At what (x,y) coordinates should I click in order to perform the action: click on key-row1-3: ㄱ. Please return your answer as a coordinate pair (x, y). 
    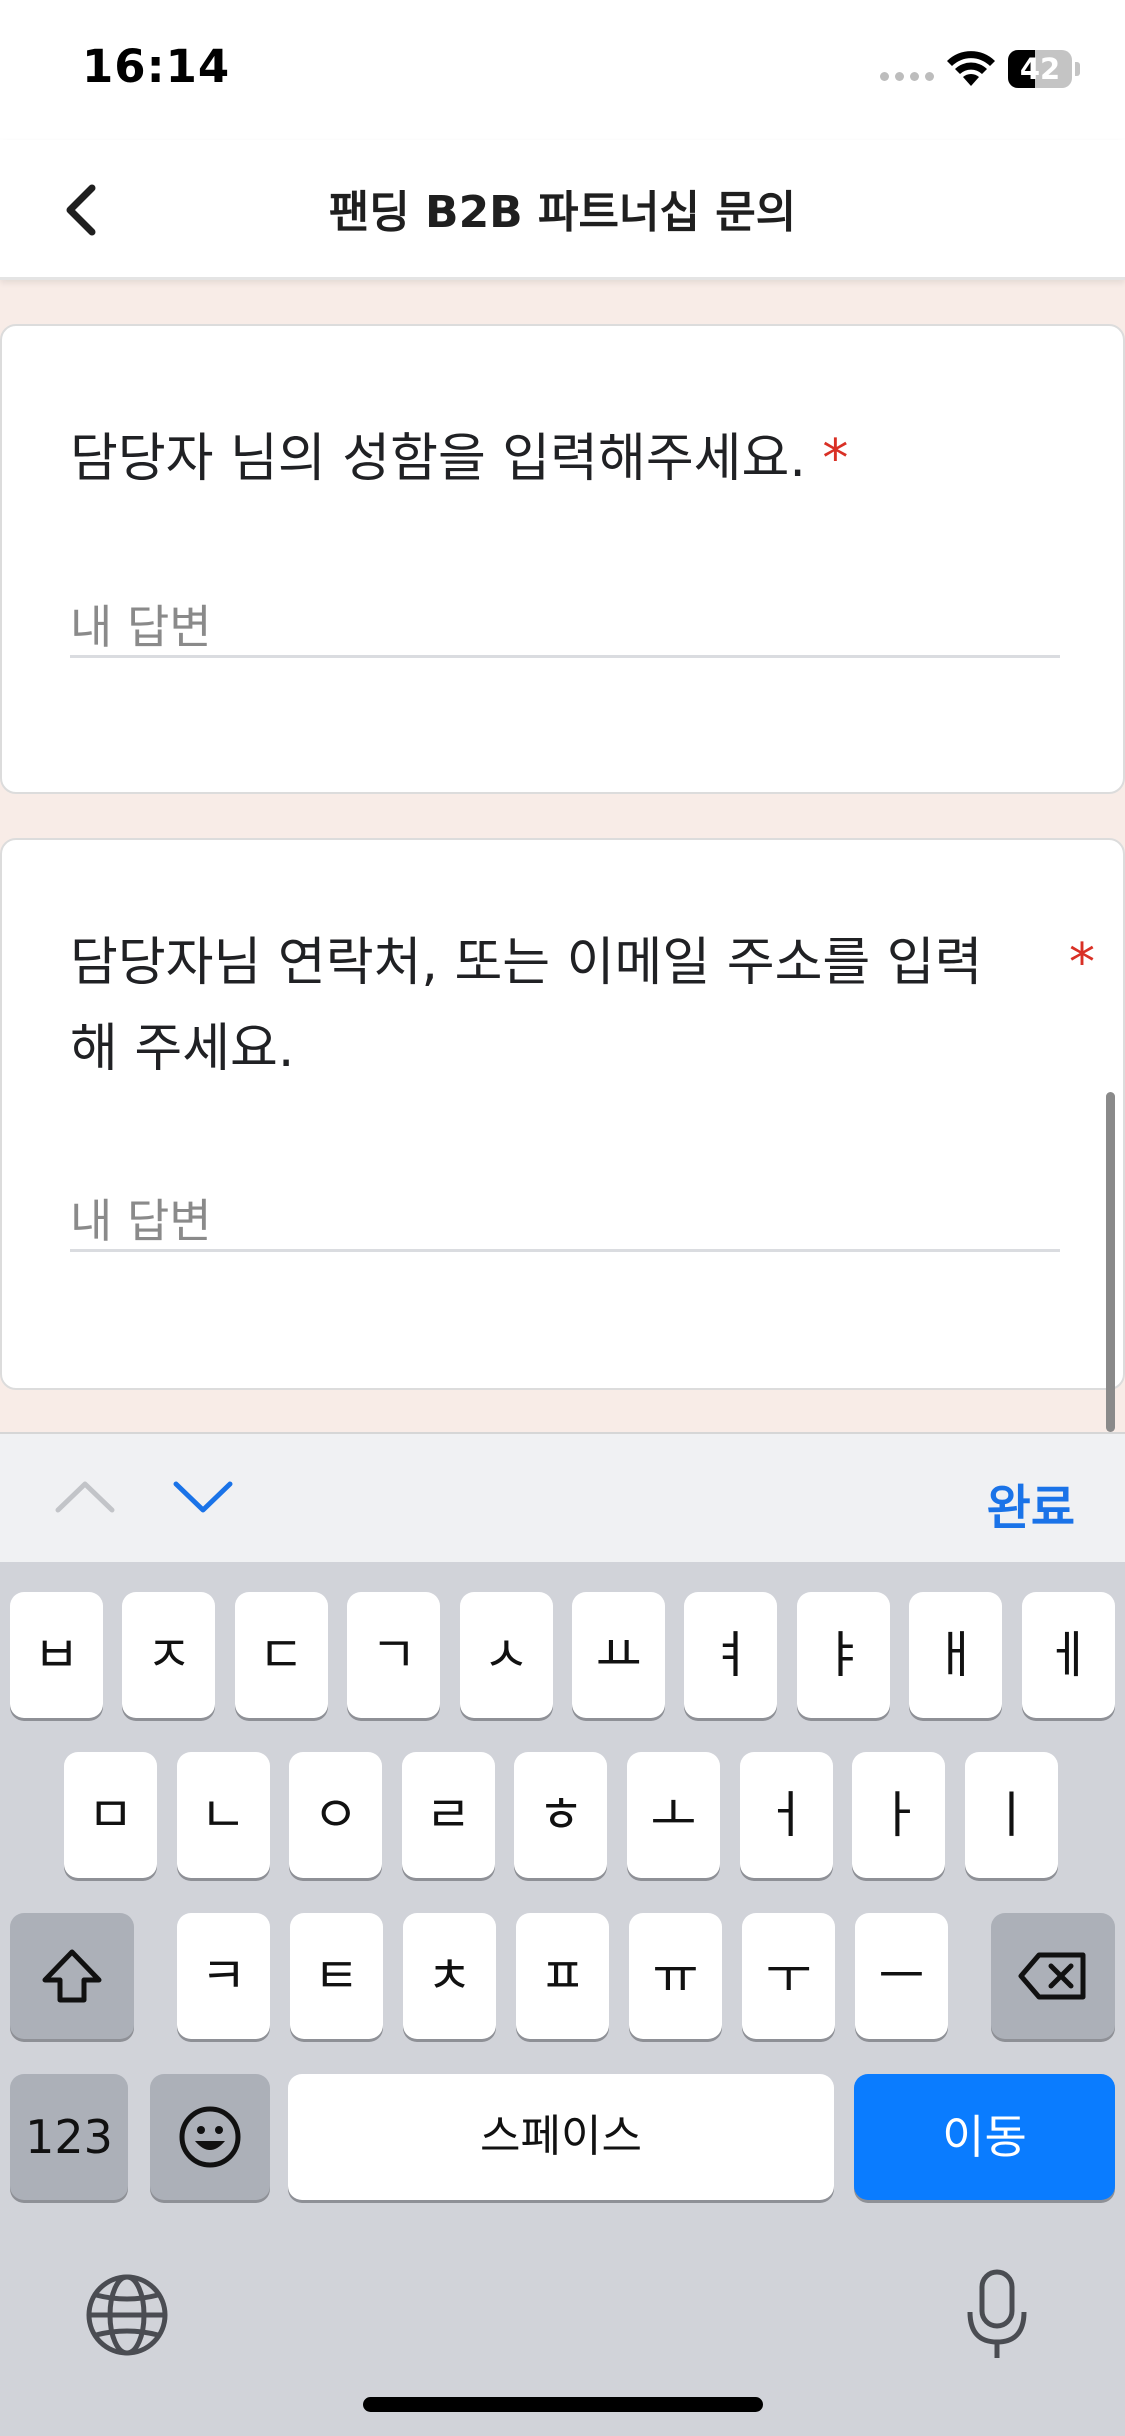
    Looking at the image, I should click on (394, 1655).